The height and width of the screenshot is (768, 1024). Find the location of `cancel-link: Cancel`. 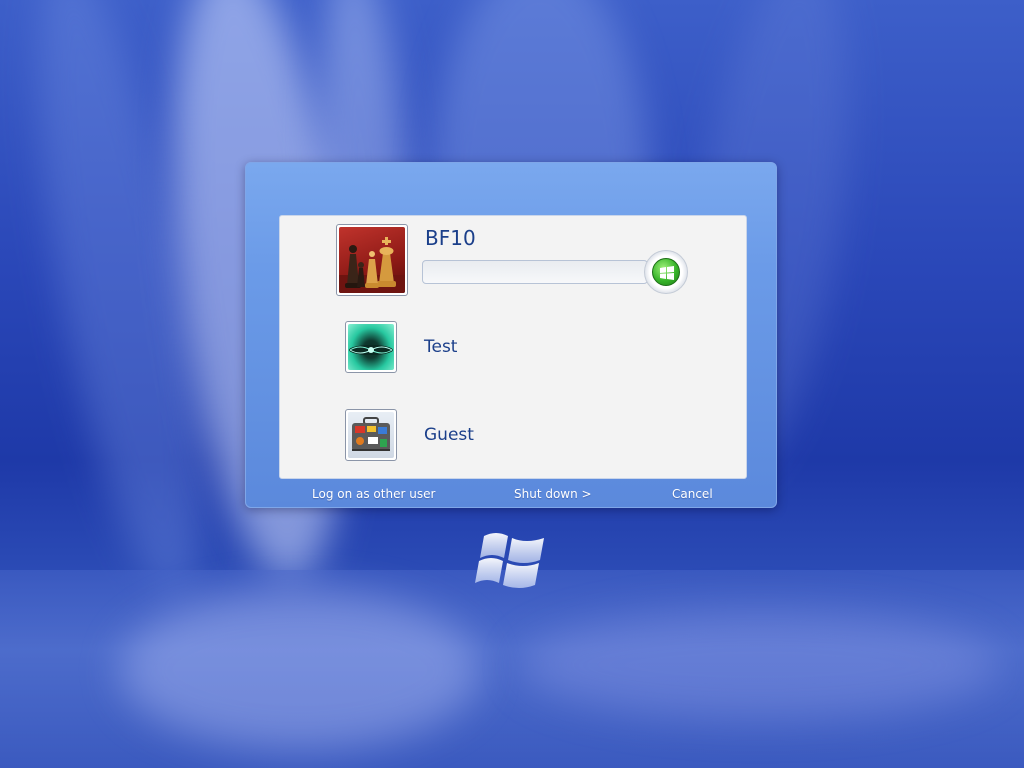

cancel-link: Cancel is located at coordinates (692, 494).